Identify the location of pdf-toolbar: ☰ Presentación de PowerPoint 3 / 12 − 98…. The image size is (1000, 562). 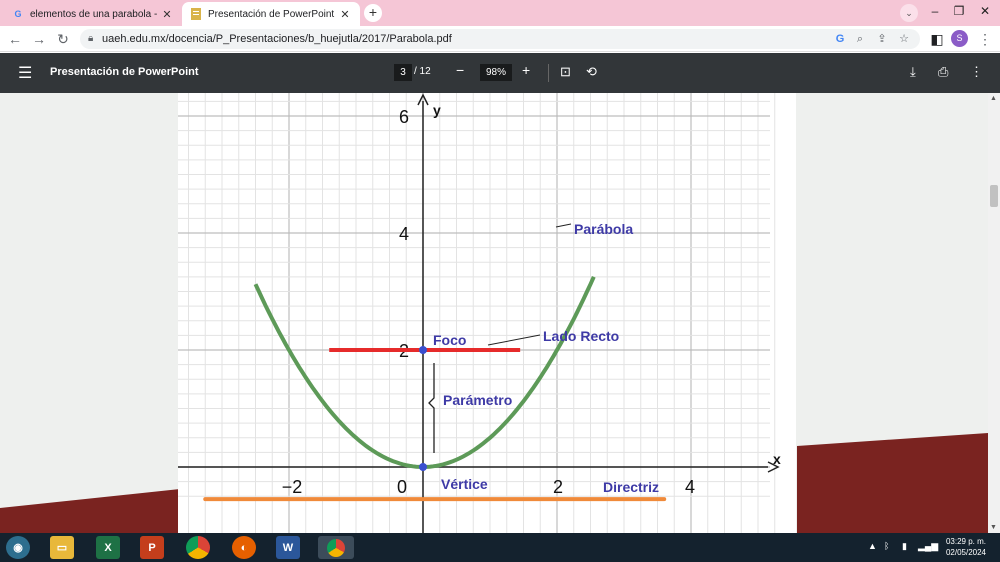
(500, 73).